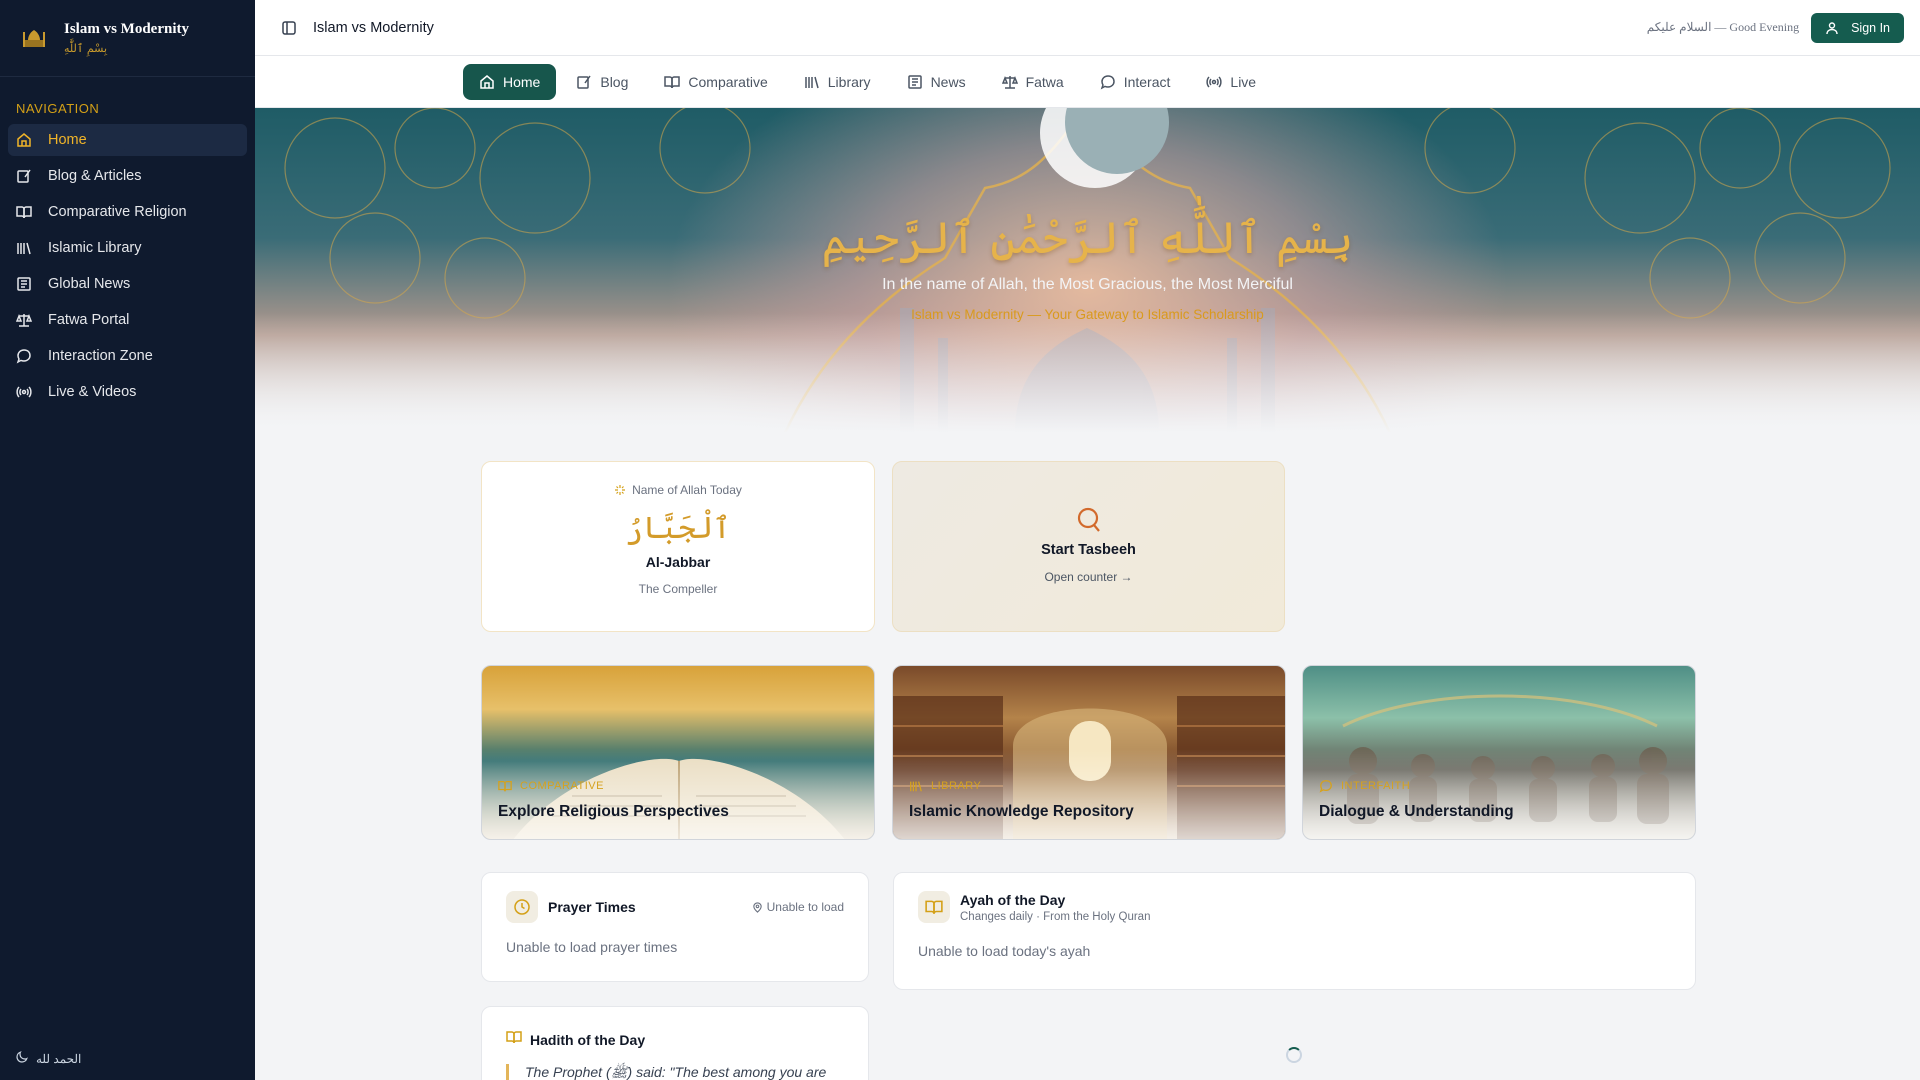 The image size is (1920, 1080). Describe the element at coordinates (127, 38) in the screenshot. I see `brand: Islam vs Modernity بِسْمِ ٱللَّٰهِ` at that location.